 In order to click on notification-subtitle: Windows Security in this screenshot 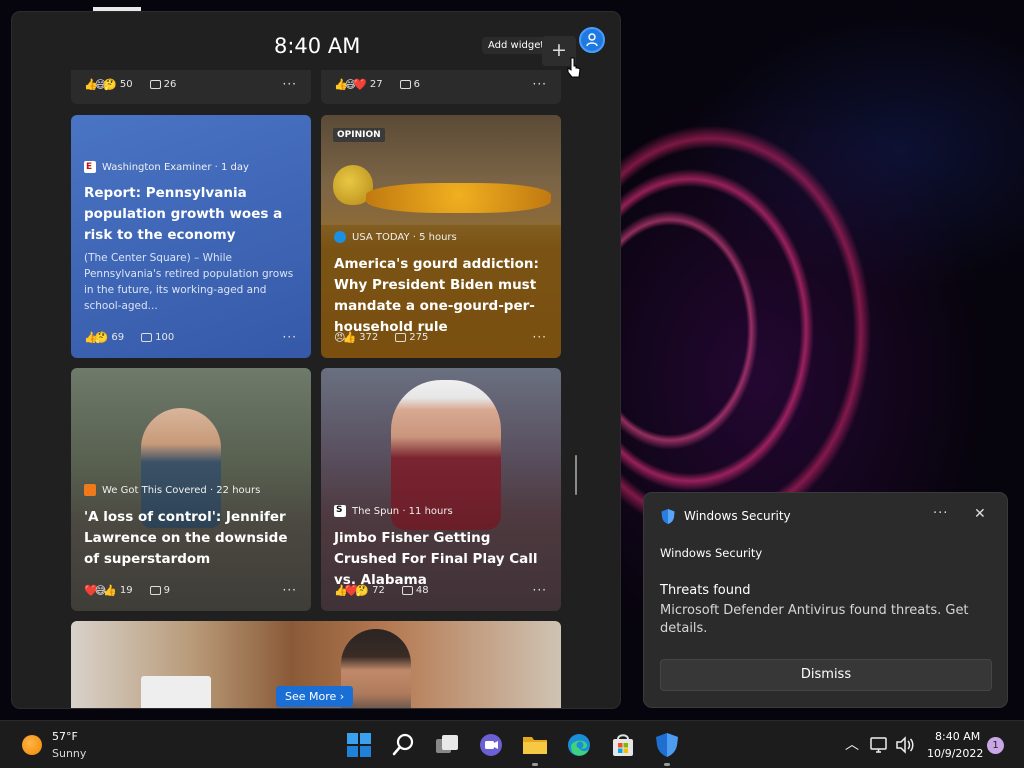, I will do `click(711, 553)`.